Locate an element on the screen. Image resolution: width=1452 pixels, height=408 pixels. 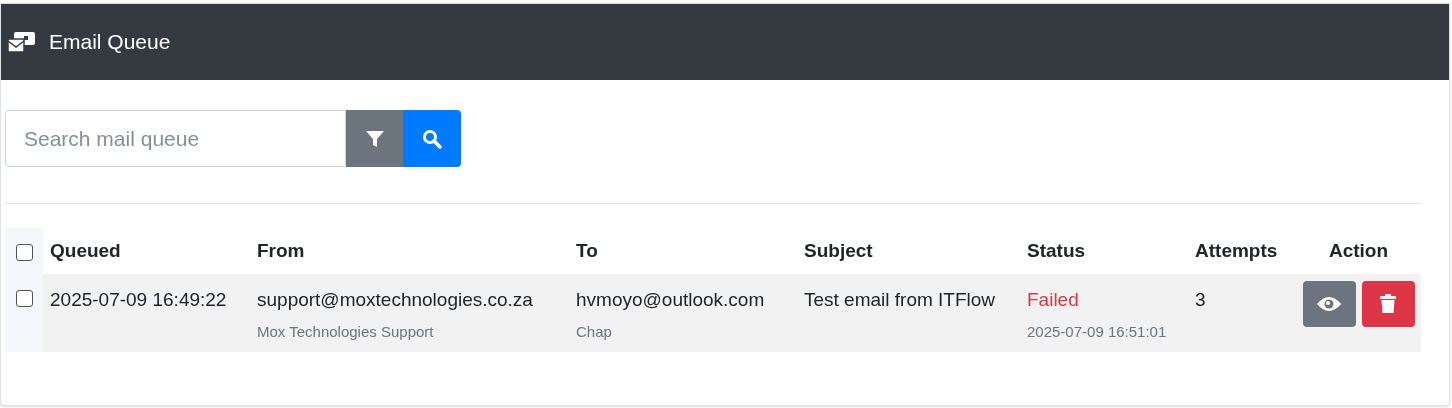
filter-icon is located at coordinates (374, 138).